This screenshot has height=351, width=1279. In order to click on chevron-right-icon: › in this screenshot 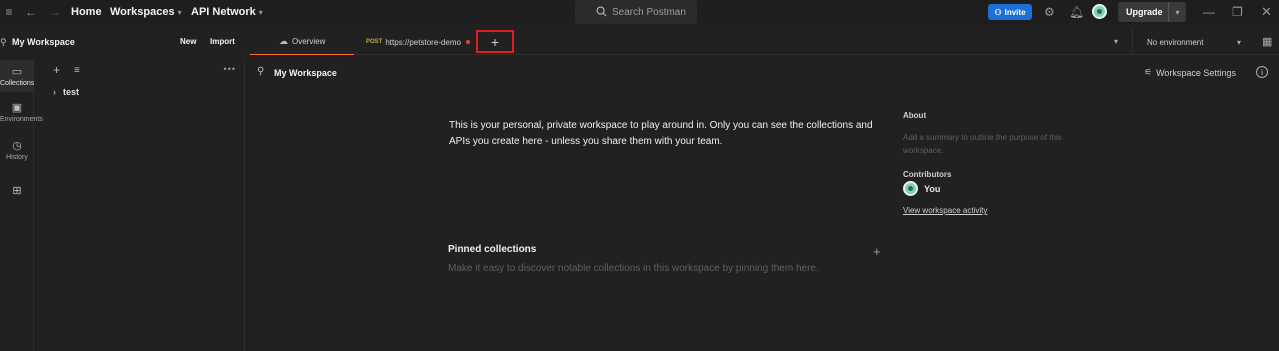, I will do `click(54, 92)`.